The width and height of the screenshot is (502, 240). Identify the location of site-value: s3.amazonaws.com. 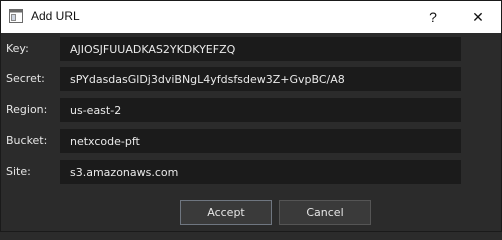
(124, 172).